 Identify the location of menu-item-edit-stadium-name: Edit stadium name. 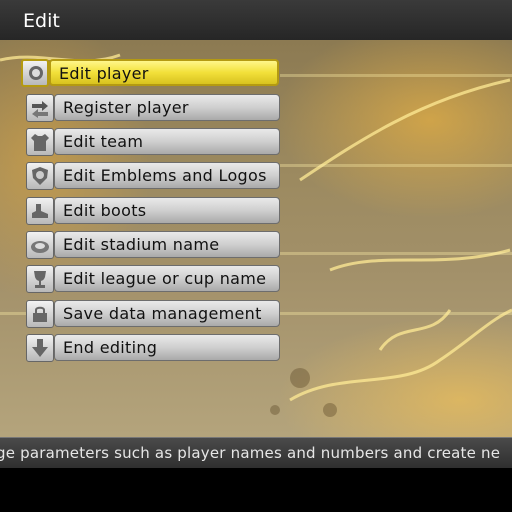
(153, 244).